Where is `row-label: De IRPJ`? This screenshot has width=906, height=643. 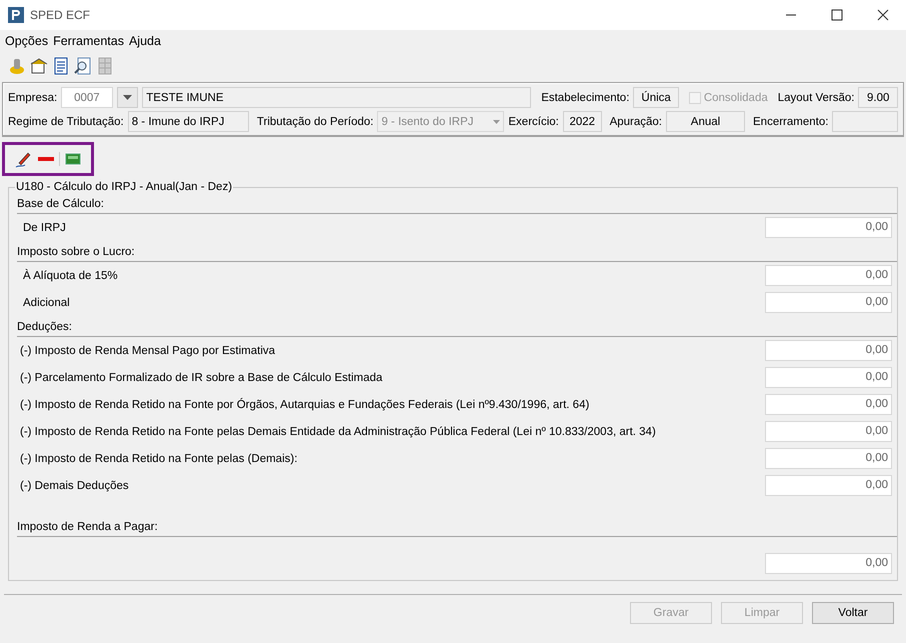 row-label: De IRPJ is located at coordinates (44, 228).